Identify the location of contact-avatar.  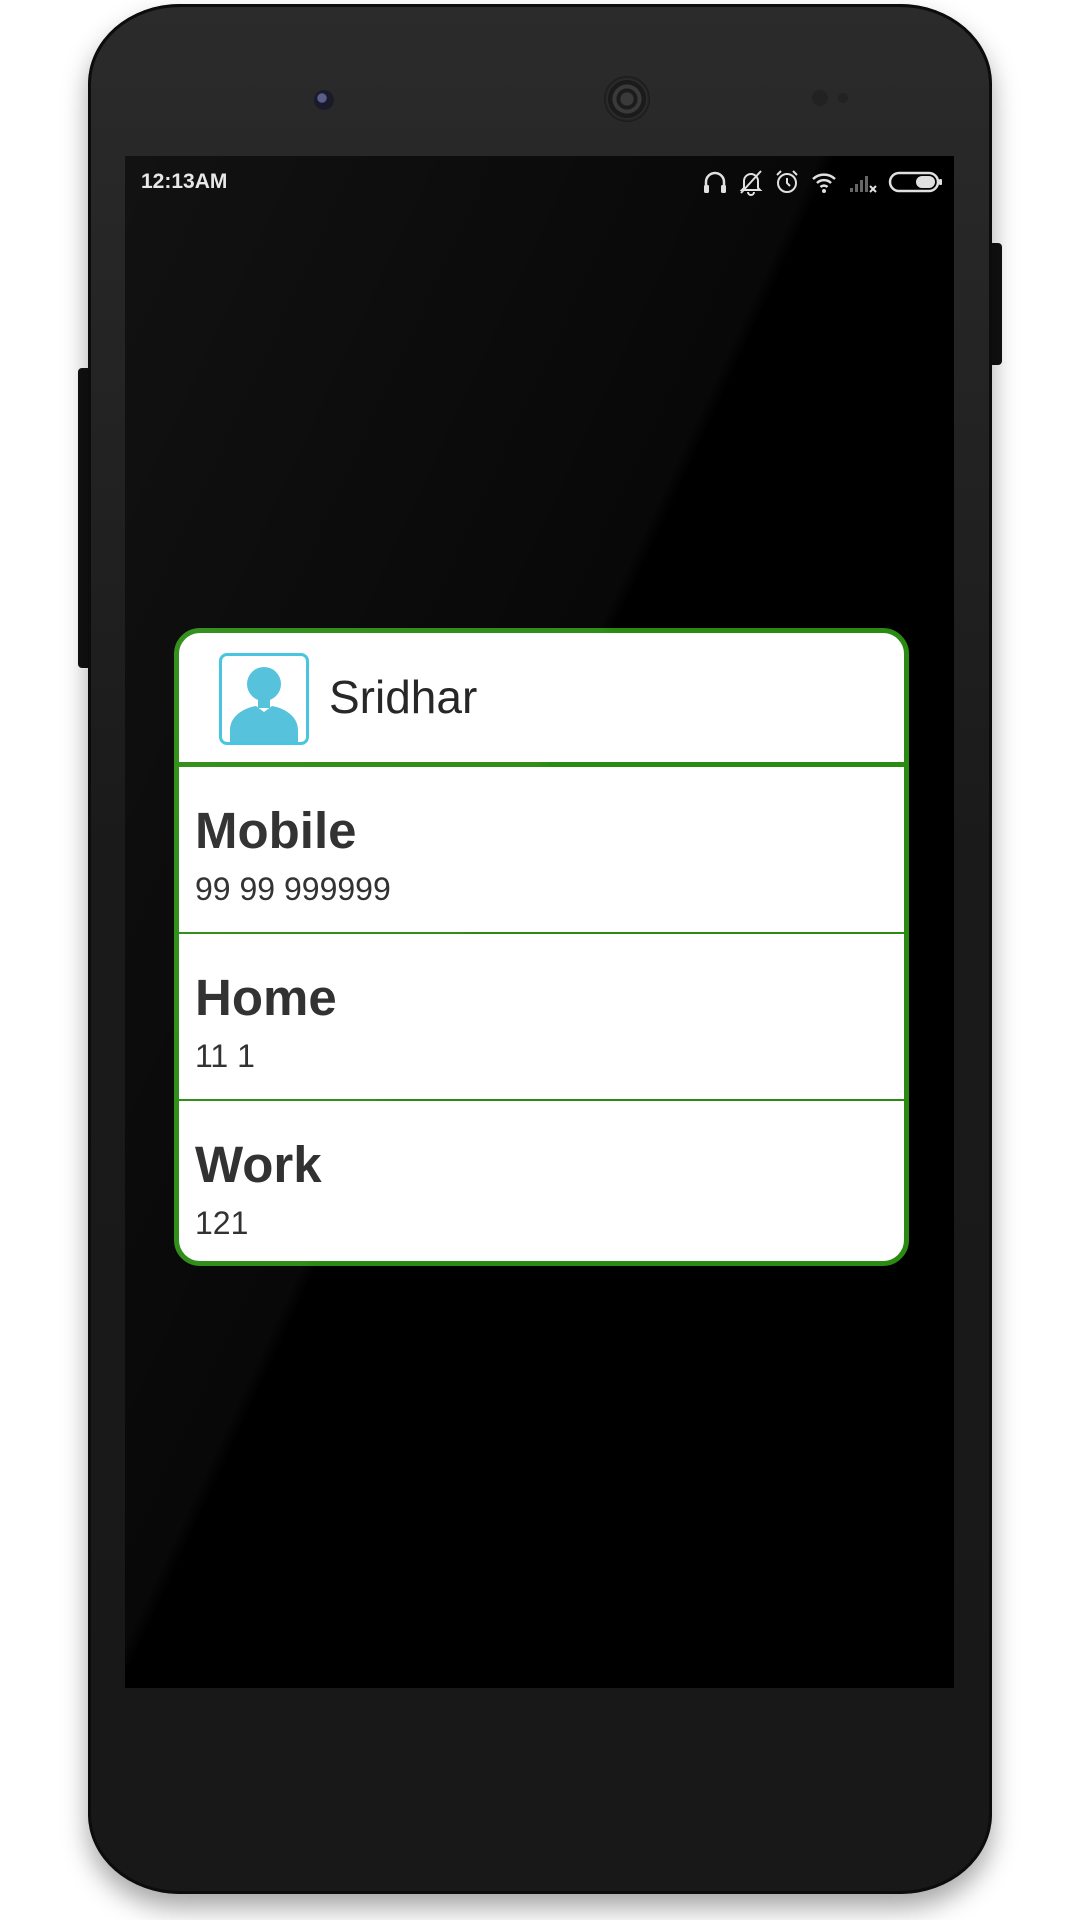
(264, 699).